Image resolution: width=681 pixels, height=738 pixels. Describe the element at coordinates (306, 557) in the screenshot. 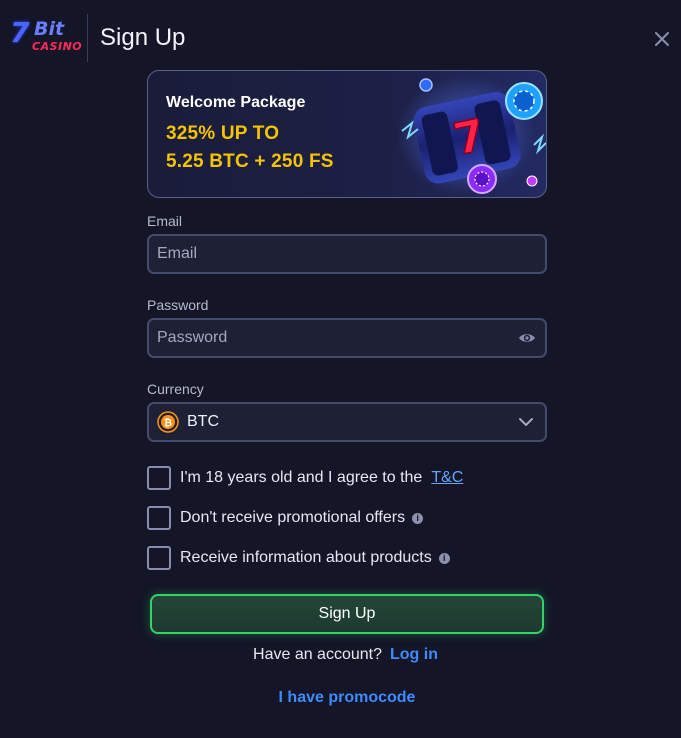

I see `product-info-text: Receive information about products` at that location.